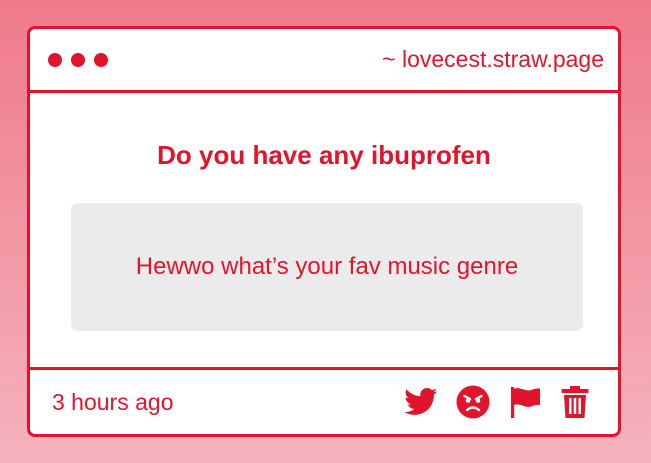  I want to click on action-bar, so click(497, 402).